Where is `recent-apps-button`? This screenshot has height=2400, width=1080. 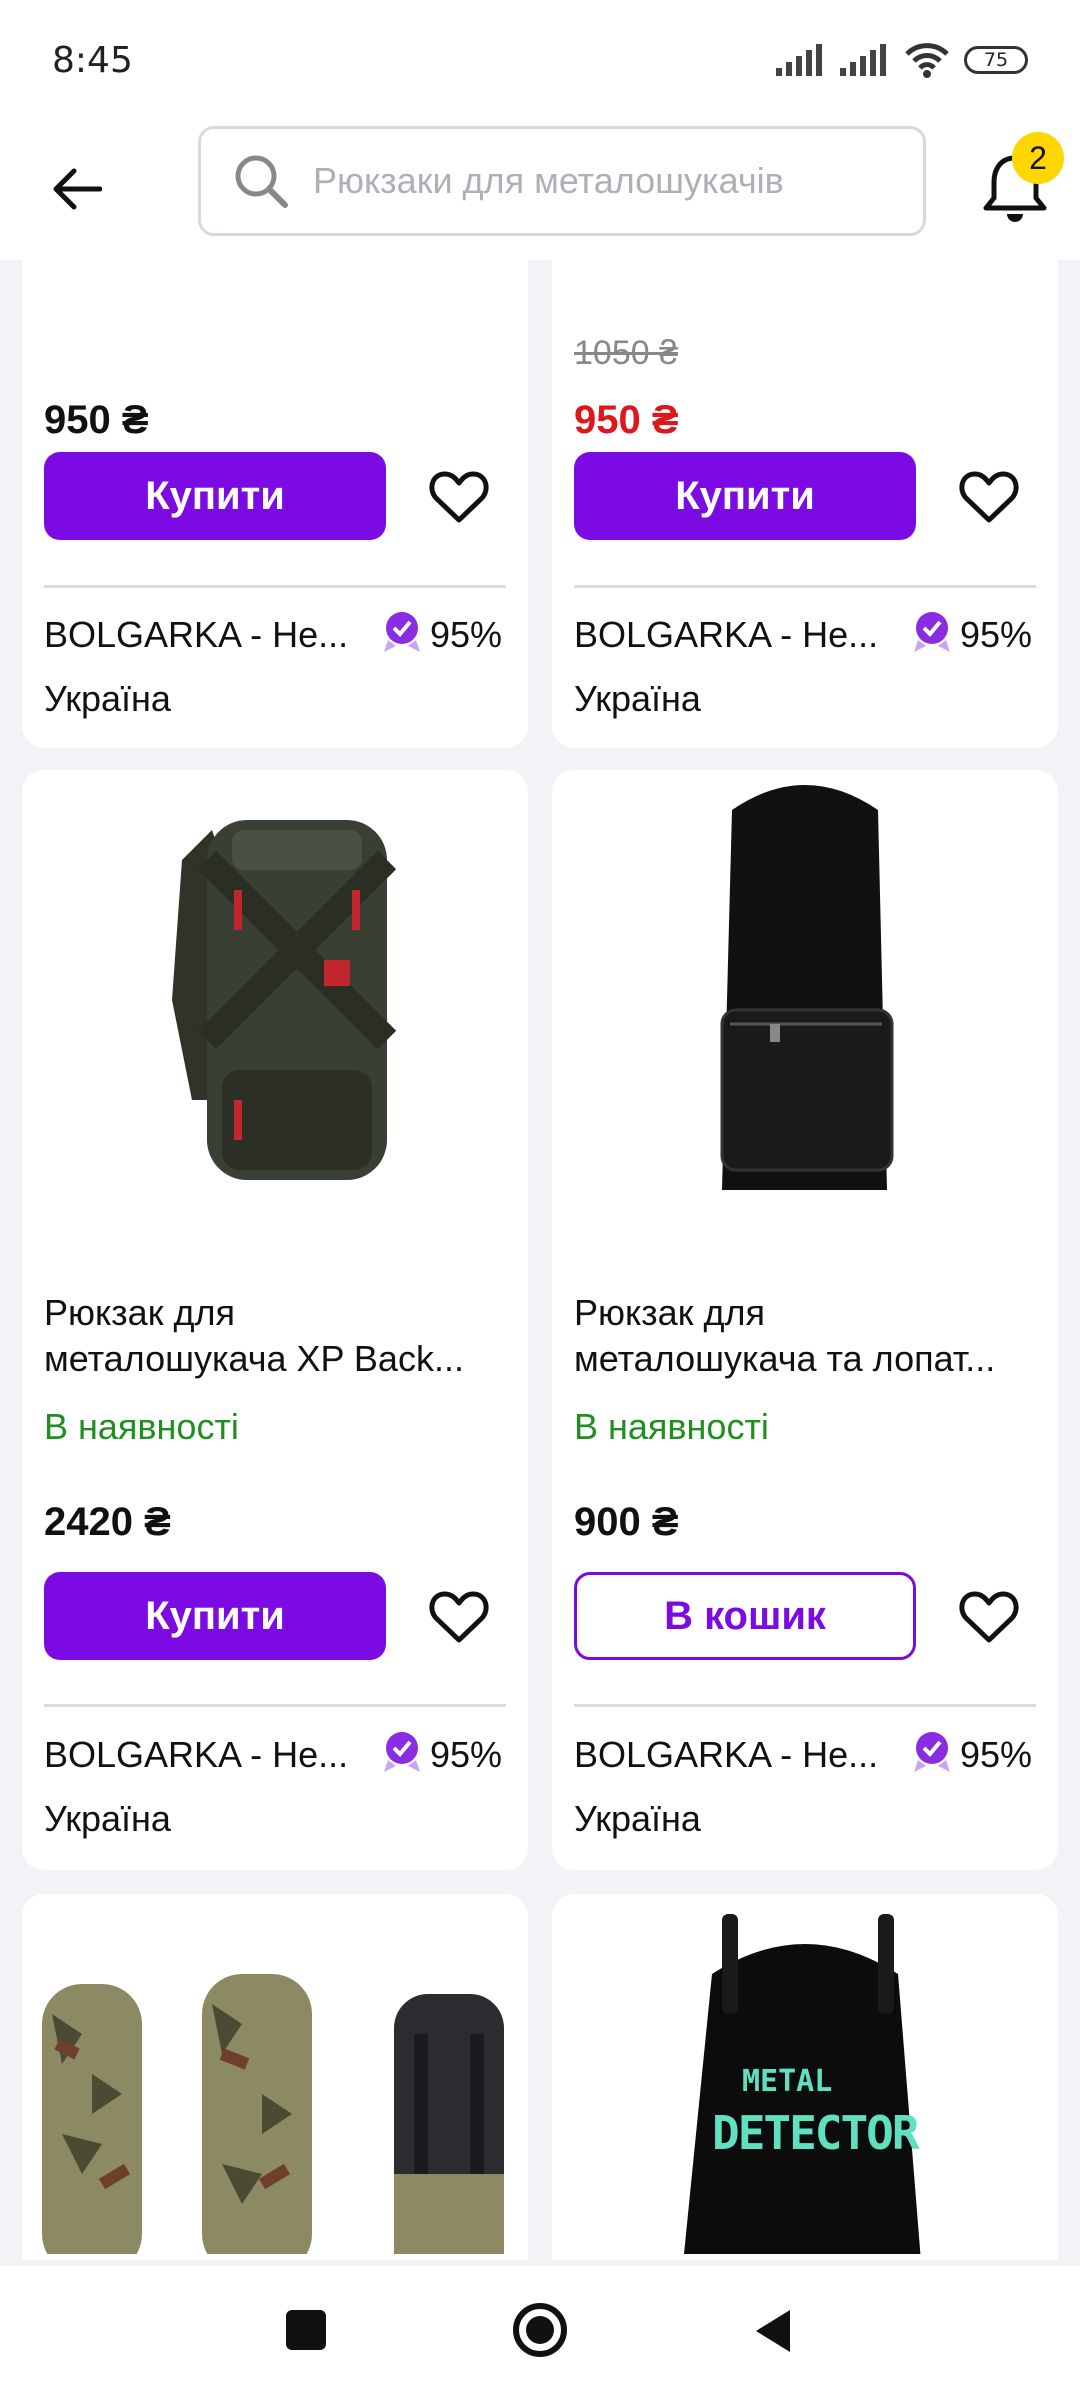
recent-apps-button is located at coordinates (306, 2330).